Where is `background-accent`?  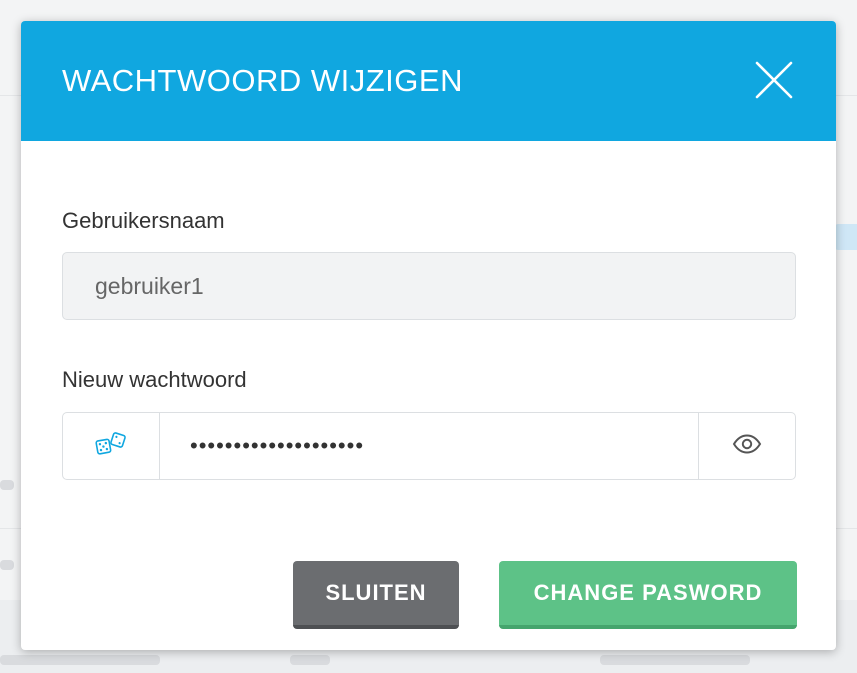
background-accent is located at coordinates (846, 237).